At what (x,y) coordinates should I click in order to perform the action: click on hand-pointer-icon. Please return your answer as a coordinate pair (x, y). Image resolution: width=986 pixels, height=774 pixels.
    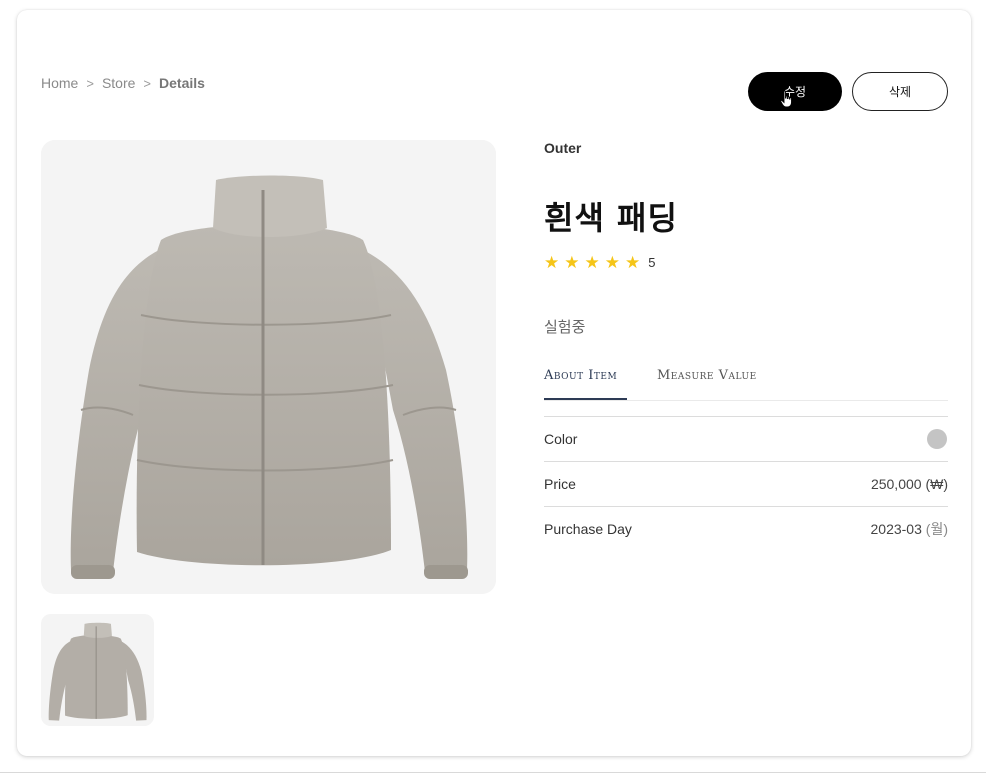
    Looking at the image, I should click on (786, 99).